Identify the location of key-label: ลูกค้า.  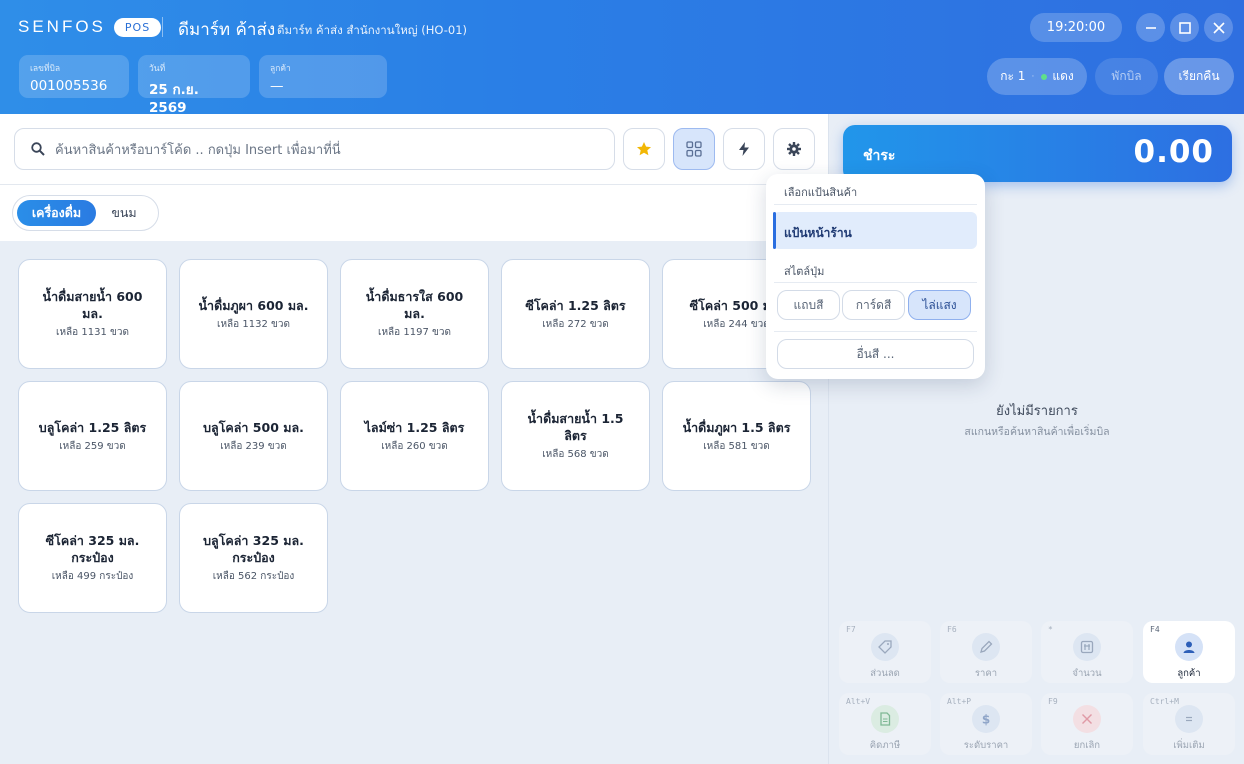
(1189, 673).